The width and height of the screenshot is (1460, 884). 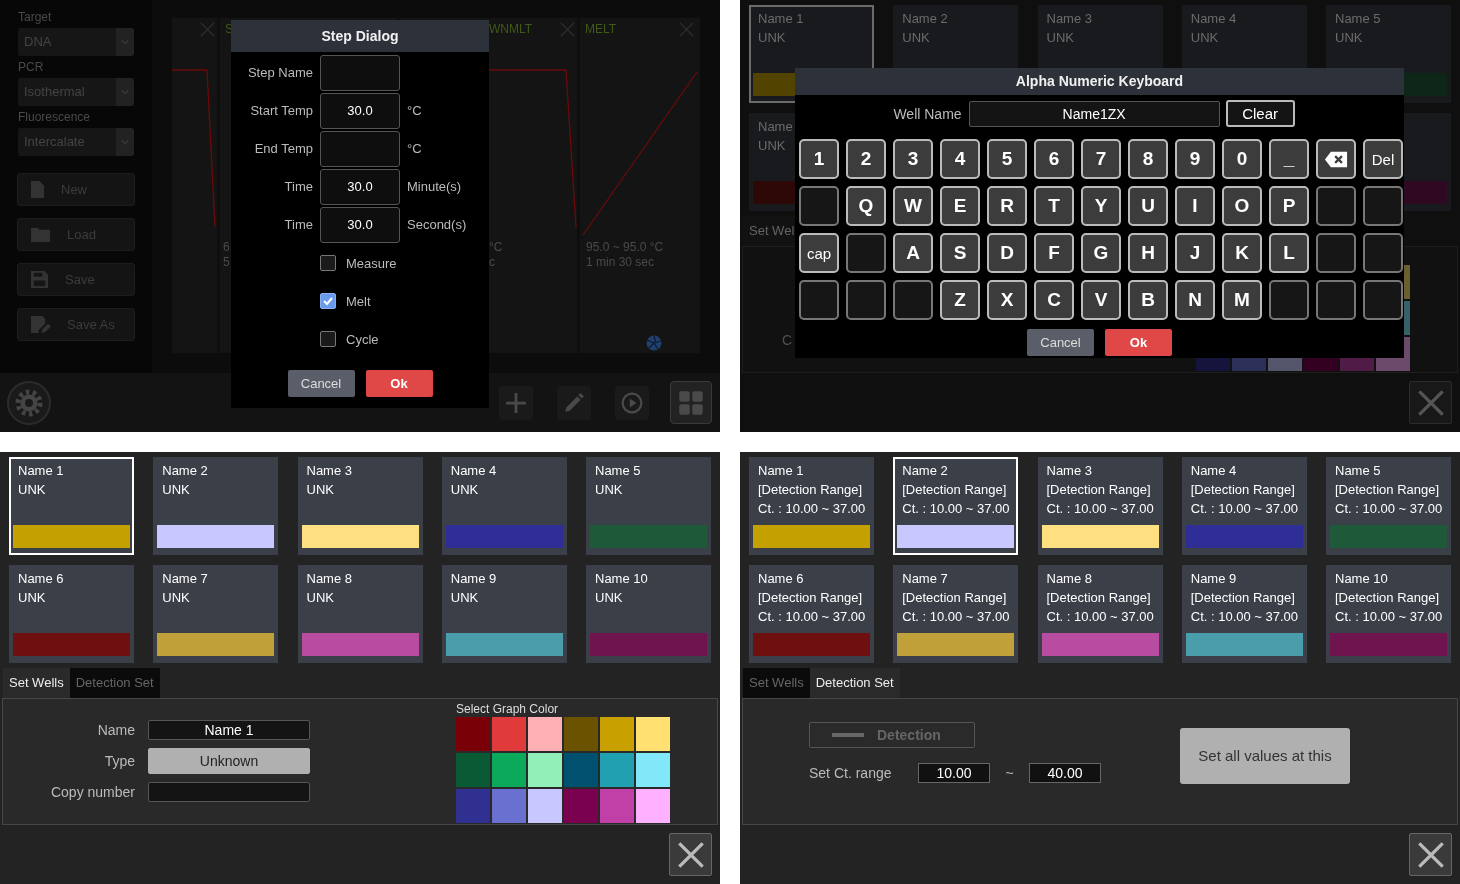 I want to click on key: O, so click(x=1242, y=206).